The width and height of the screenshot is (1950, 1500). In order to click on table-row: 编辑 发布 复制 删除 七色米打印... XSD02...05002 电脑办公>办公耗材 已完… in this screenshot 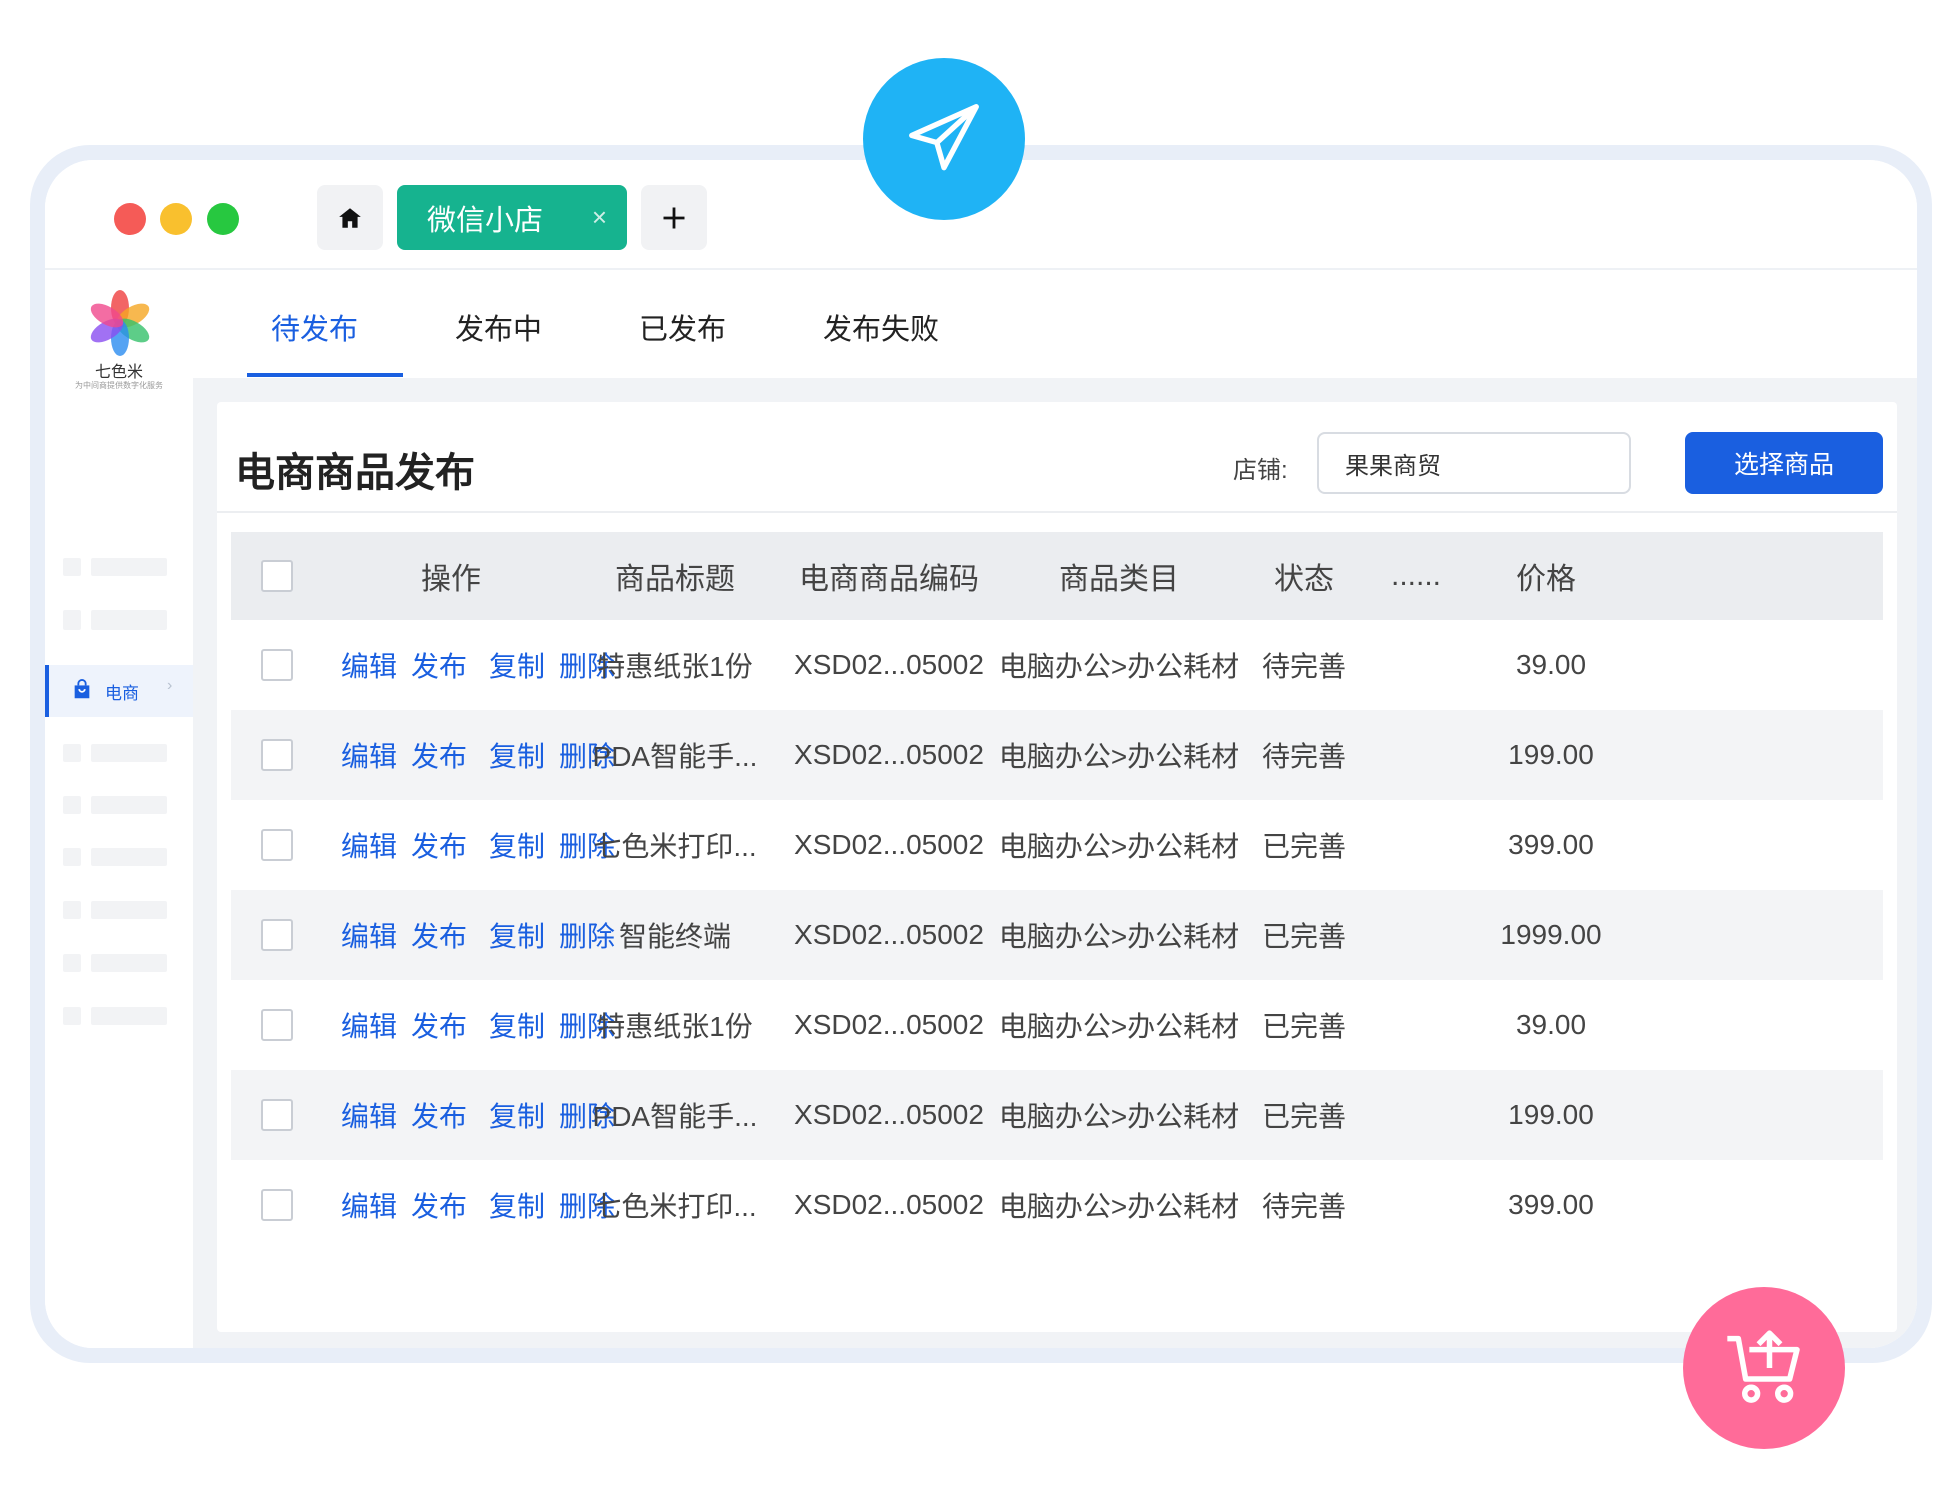, I will do `click(1057, 845)`.